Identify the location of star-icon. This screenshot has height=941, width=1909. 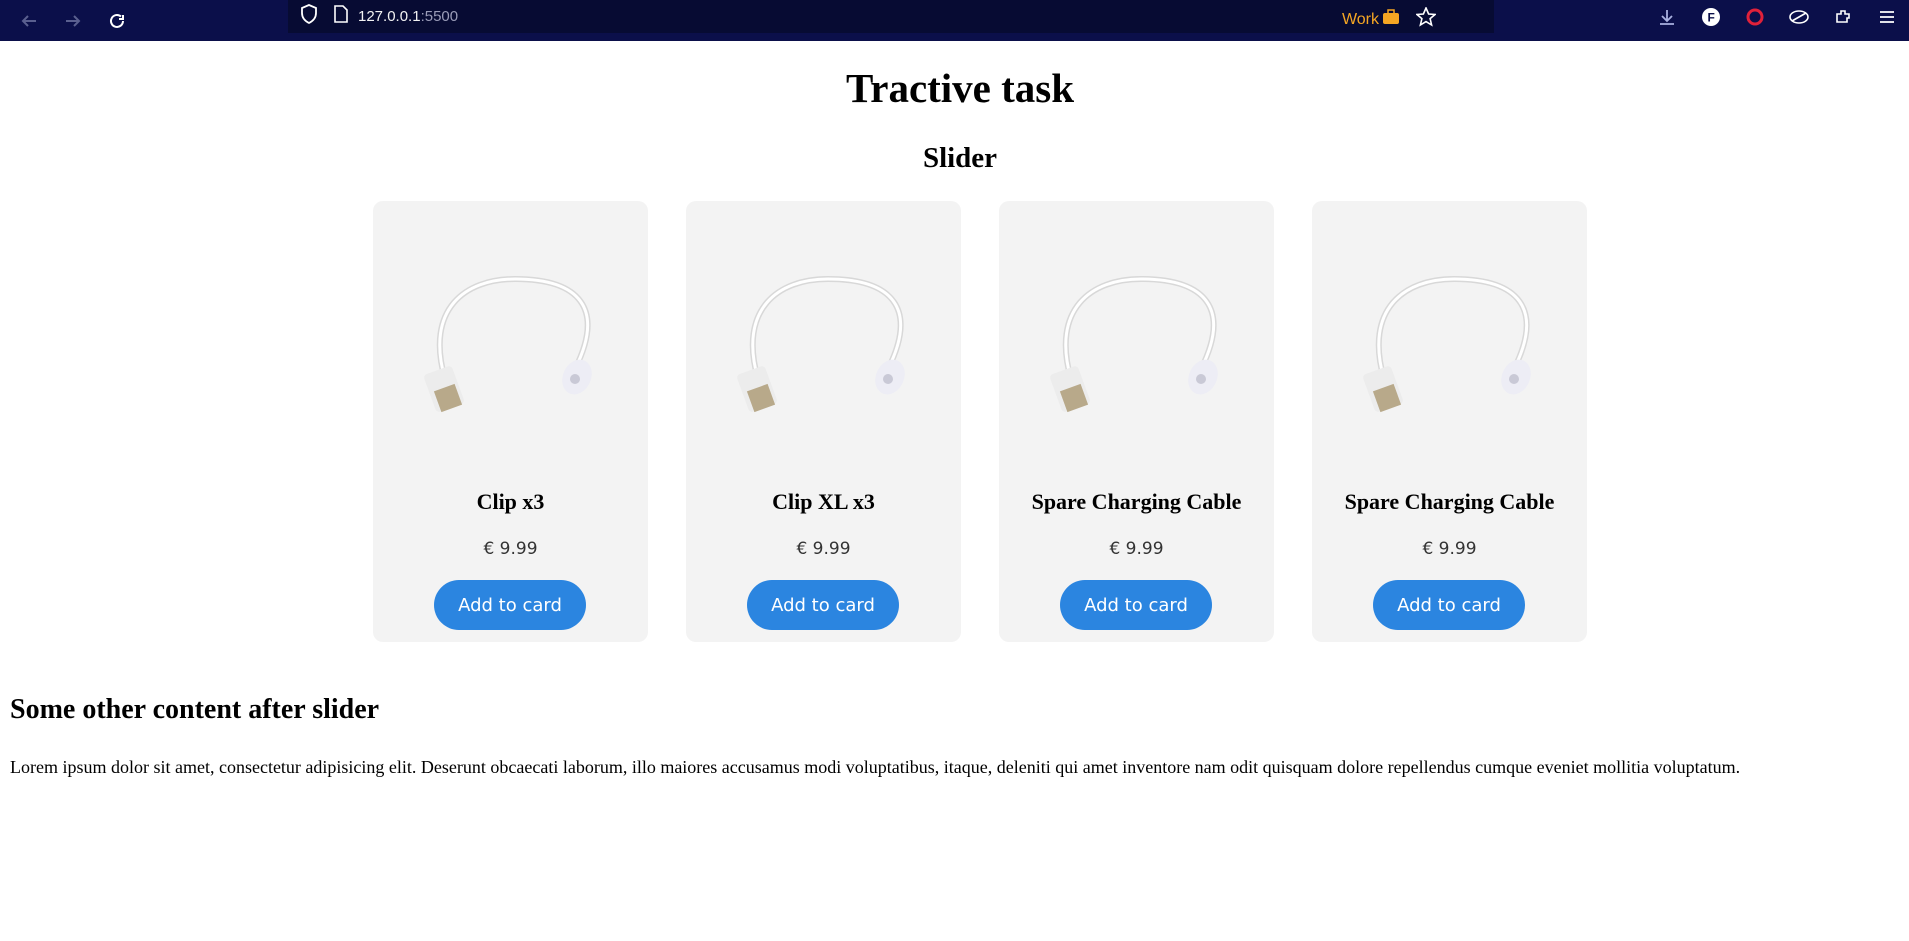
(1426, 18).